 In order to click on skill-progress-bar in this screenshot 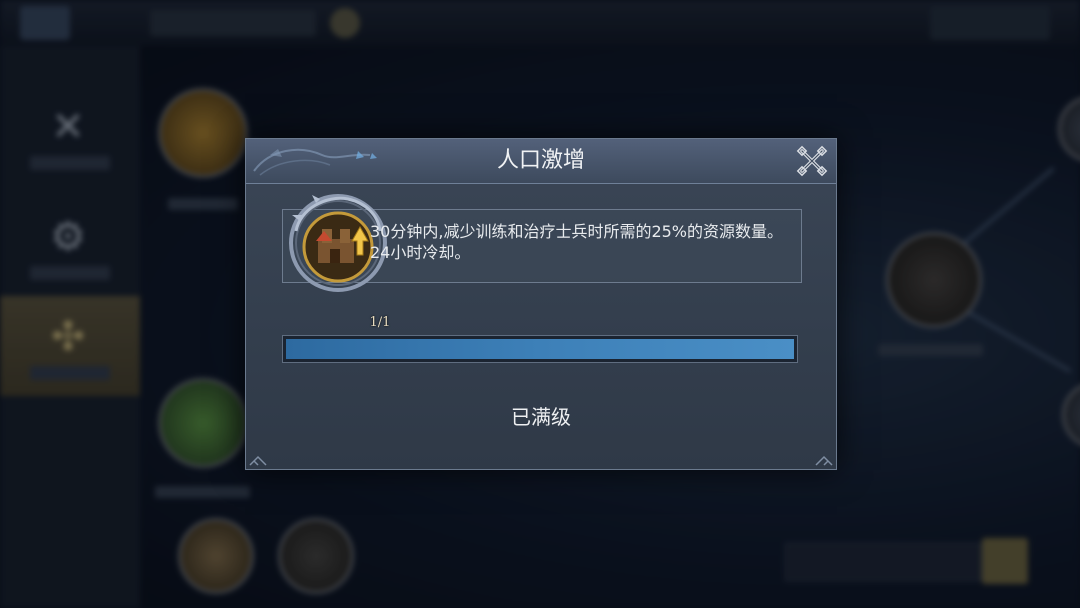, I will do `click(540, 349)`.